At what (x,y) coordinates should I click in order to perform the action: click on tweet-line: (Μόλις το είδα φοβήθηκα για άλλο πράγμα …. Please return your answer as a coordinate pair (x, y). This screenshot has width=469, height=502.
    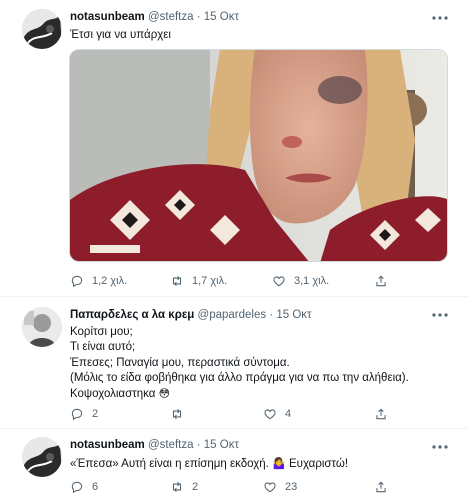
    Looking at the image, I should click on (239, 378).